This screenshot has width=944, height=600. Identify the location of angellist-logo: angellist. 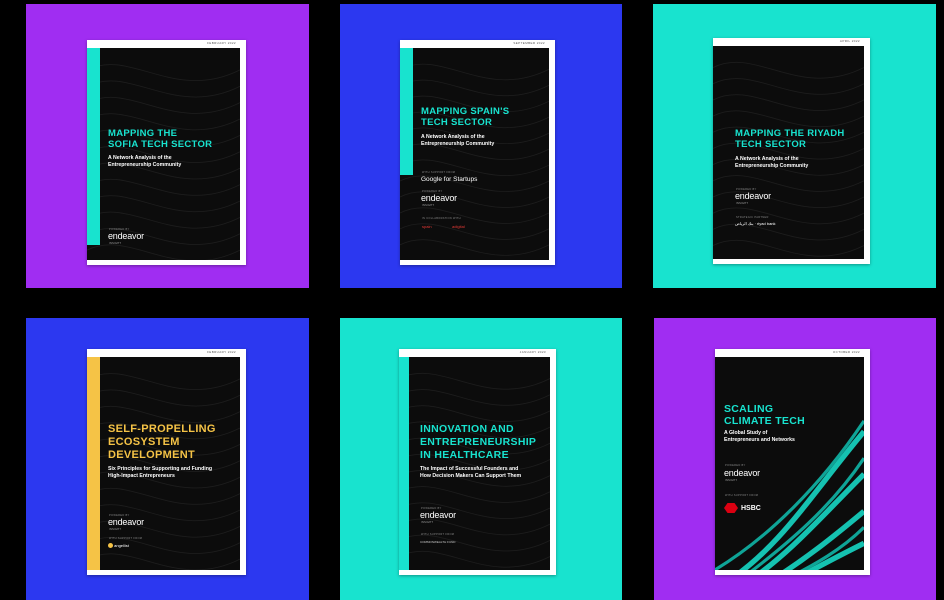
(118, 546).